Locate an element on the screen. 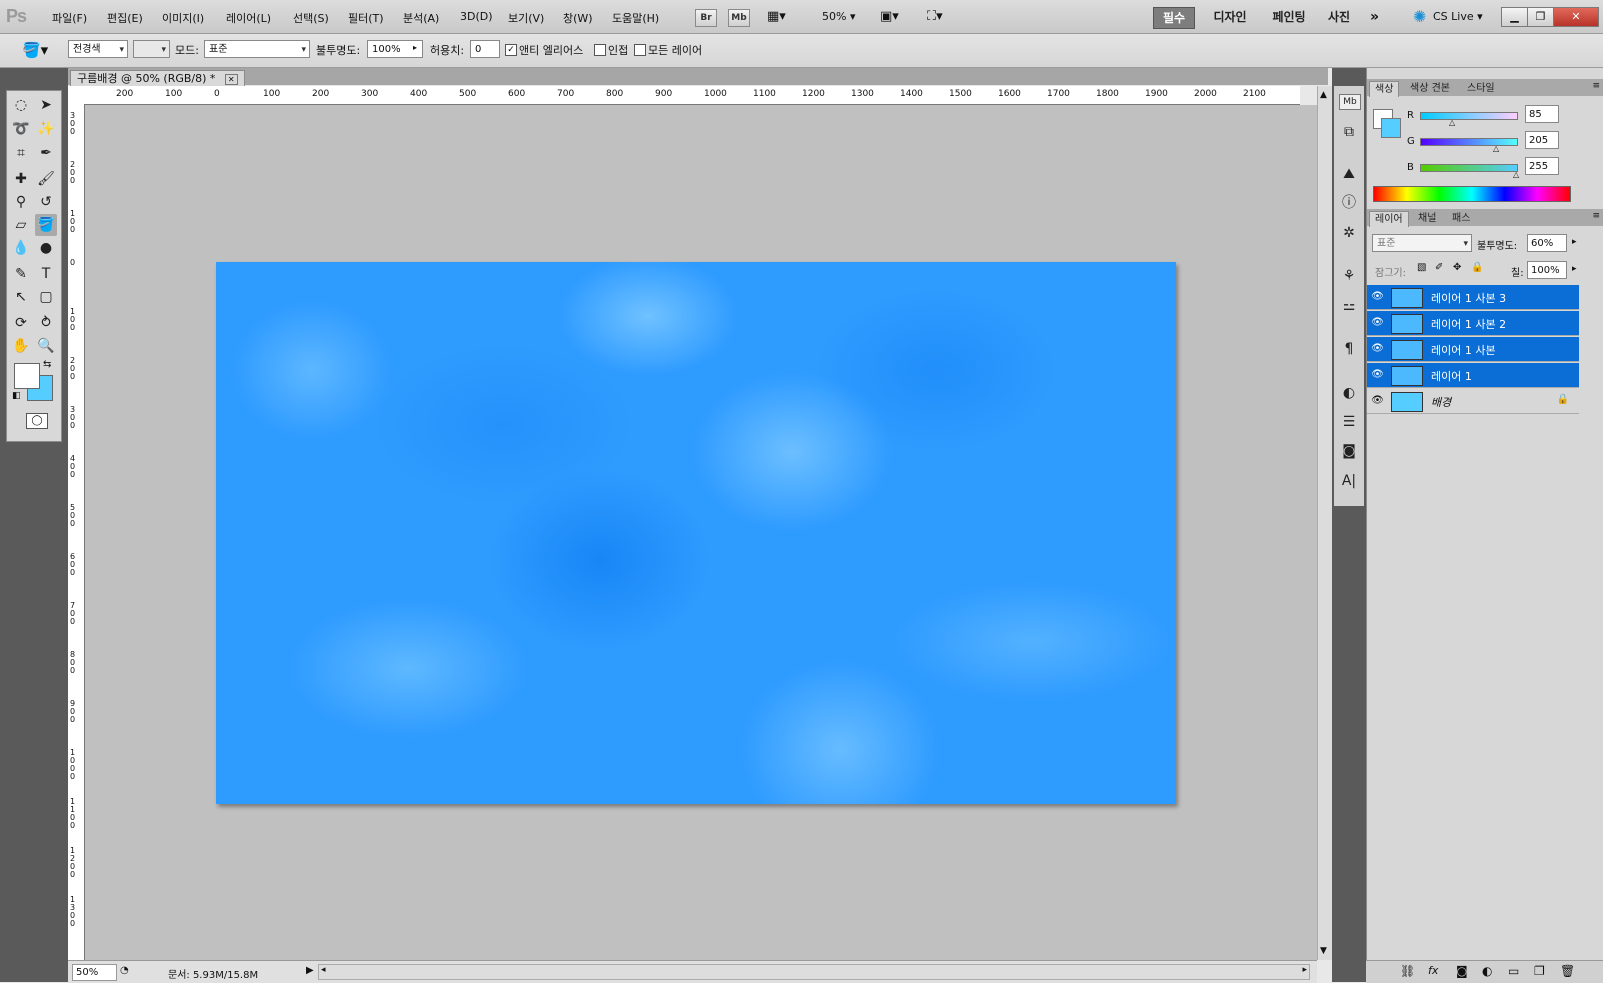 The width and height of the screenshot is (1603, 983). tab-layers: 레이어 is located at coordinates (1389, 219).